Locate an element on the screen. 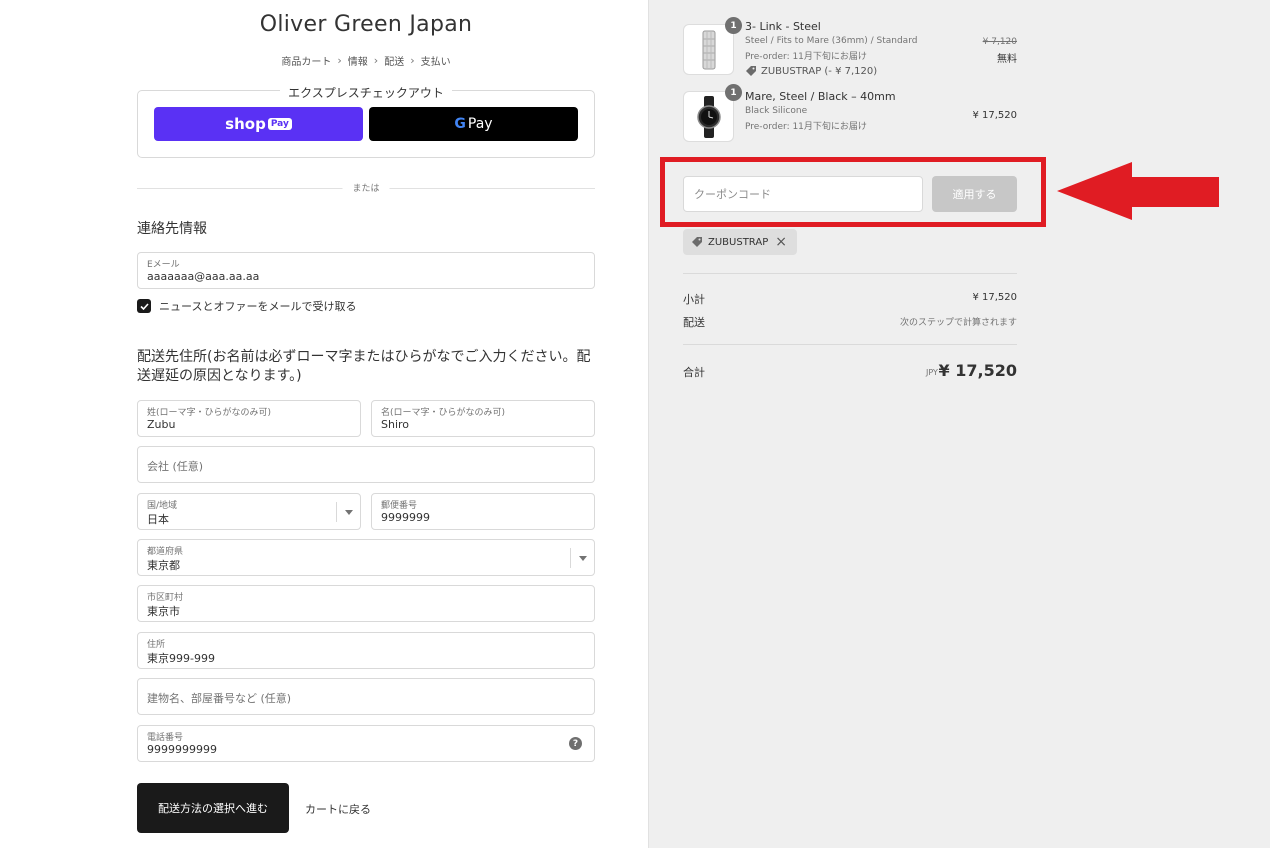 Image resolution: width=1270 pixels, height=848 pixels. close-icon: × is located at coordinates (781, 242).